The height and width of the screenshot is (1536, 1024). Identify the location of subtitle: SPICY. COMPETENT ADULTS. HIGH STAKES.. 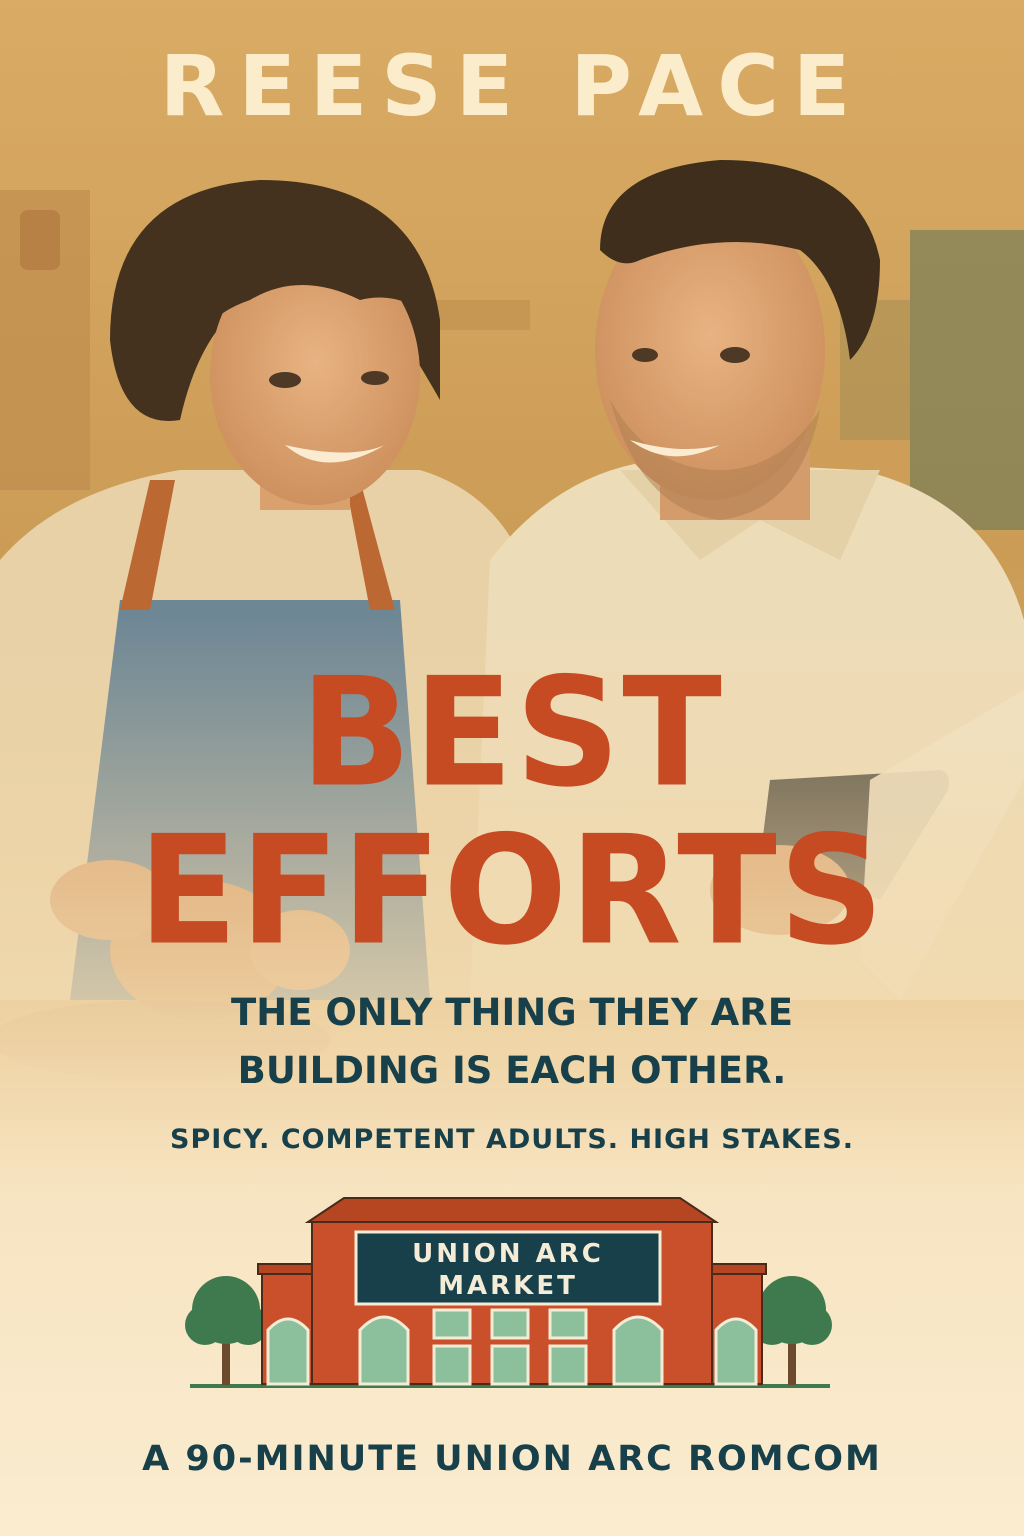
(512, 1139).